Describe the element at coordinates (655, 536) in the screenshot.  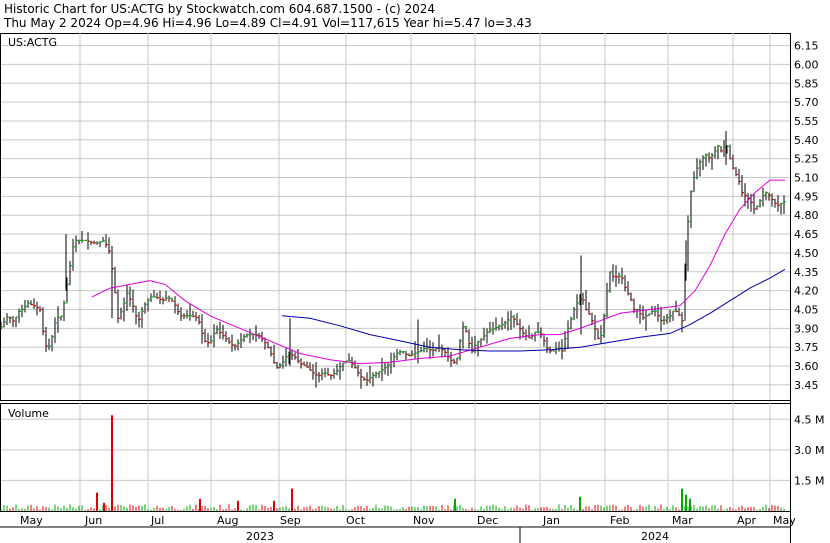
I see `year-label-2024: 2024` at that location.